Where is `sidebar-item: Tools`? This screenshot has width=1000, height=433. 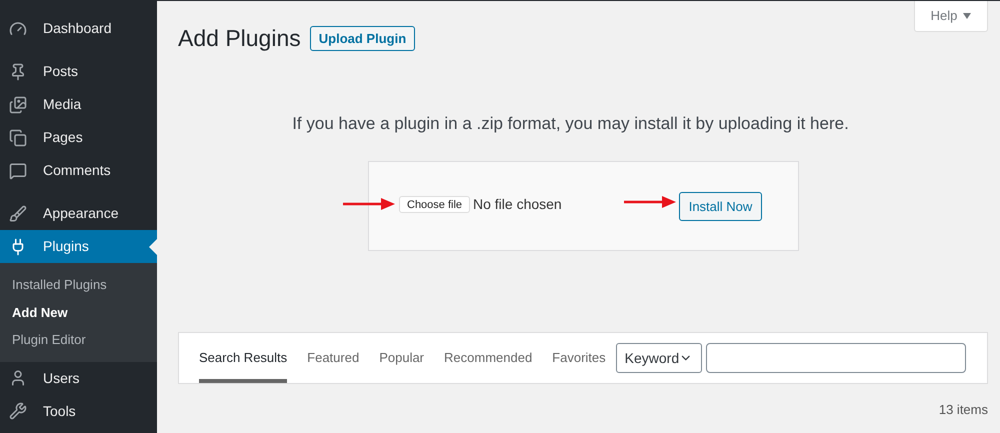
sidebar-item: Tools is located at coordinates (78, 411).